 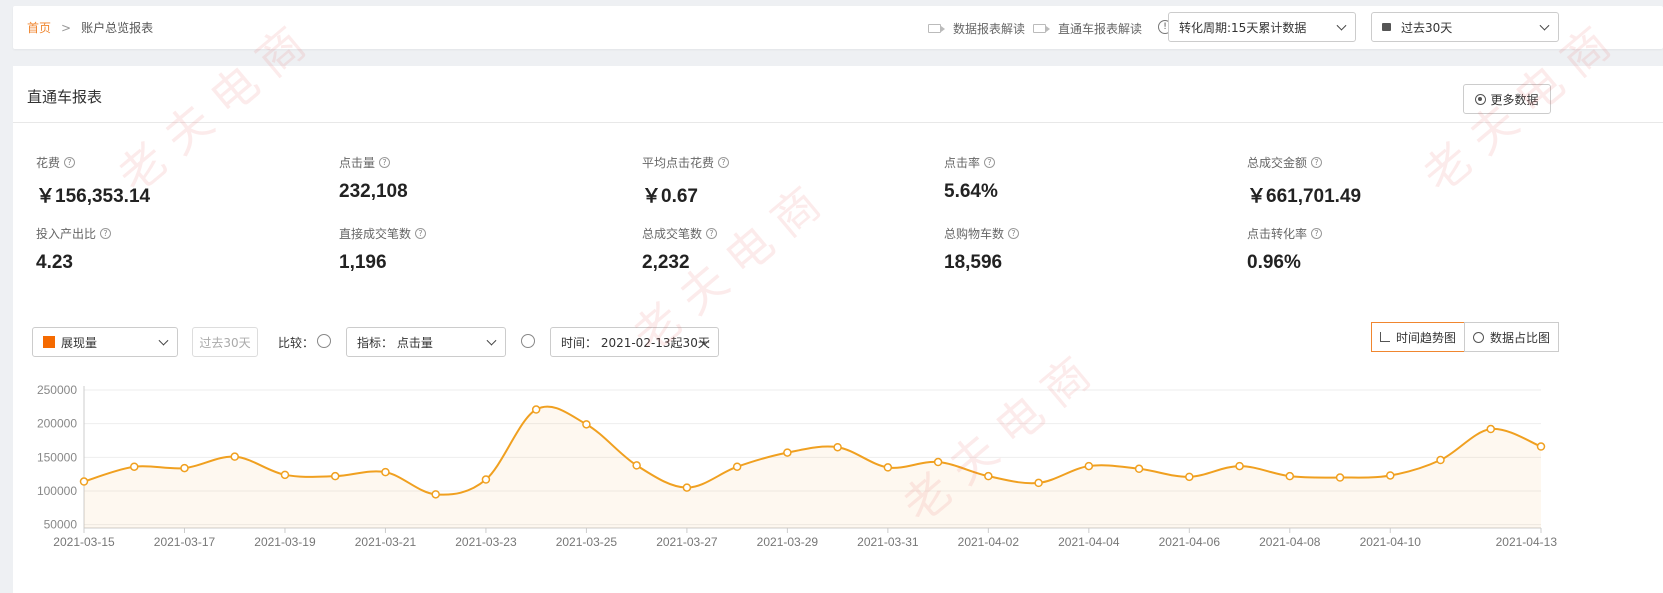 I want to click on metric-value: 18,596, so click(x=973, y=262).